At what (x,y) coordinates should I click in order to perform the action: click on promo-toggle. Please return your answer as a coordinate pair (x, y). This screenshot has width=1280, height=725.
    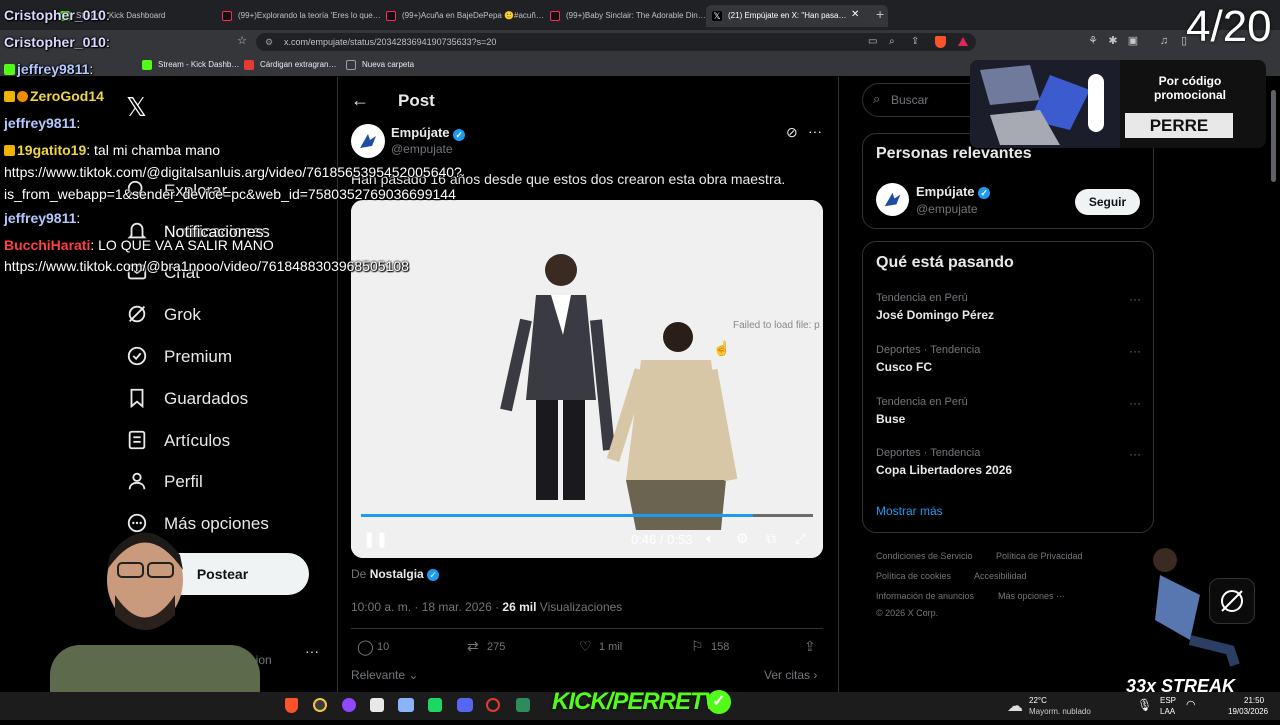
    Looking at the image, I should click on (1096, 103).